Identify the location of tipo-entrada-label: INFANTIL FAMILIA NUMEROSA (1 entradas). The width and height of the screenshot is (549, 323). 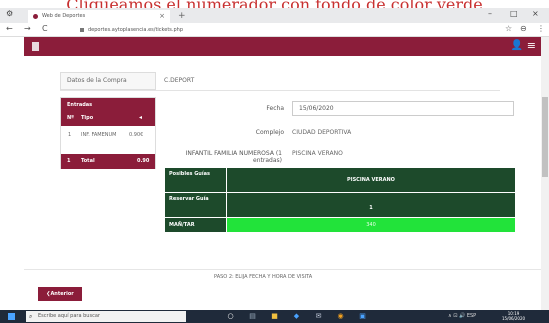
(233, 157).